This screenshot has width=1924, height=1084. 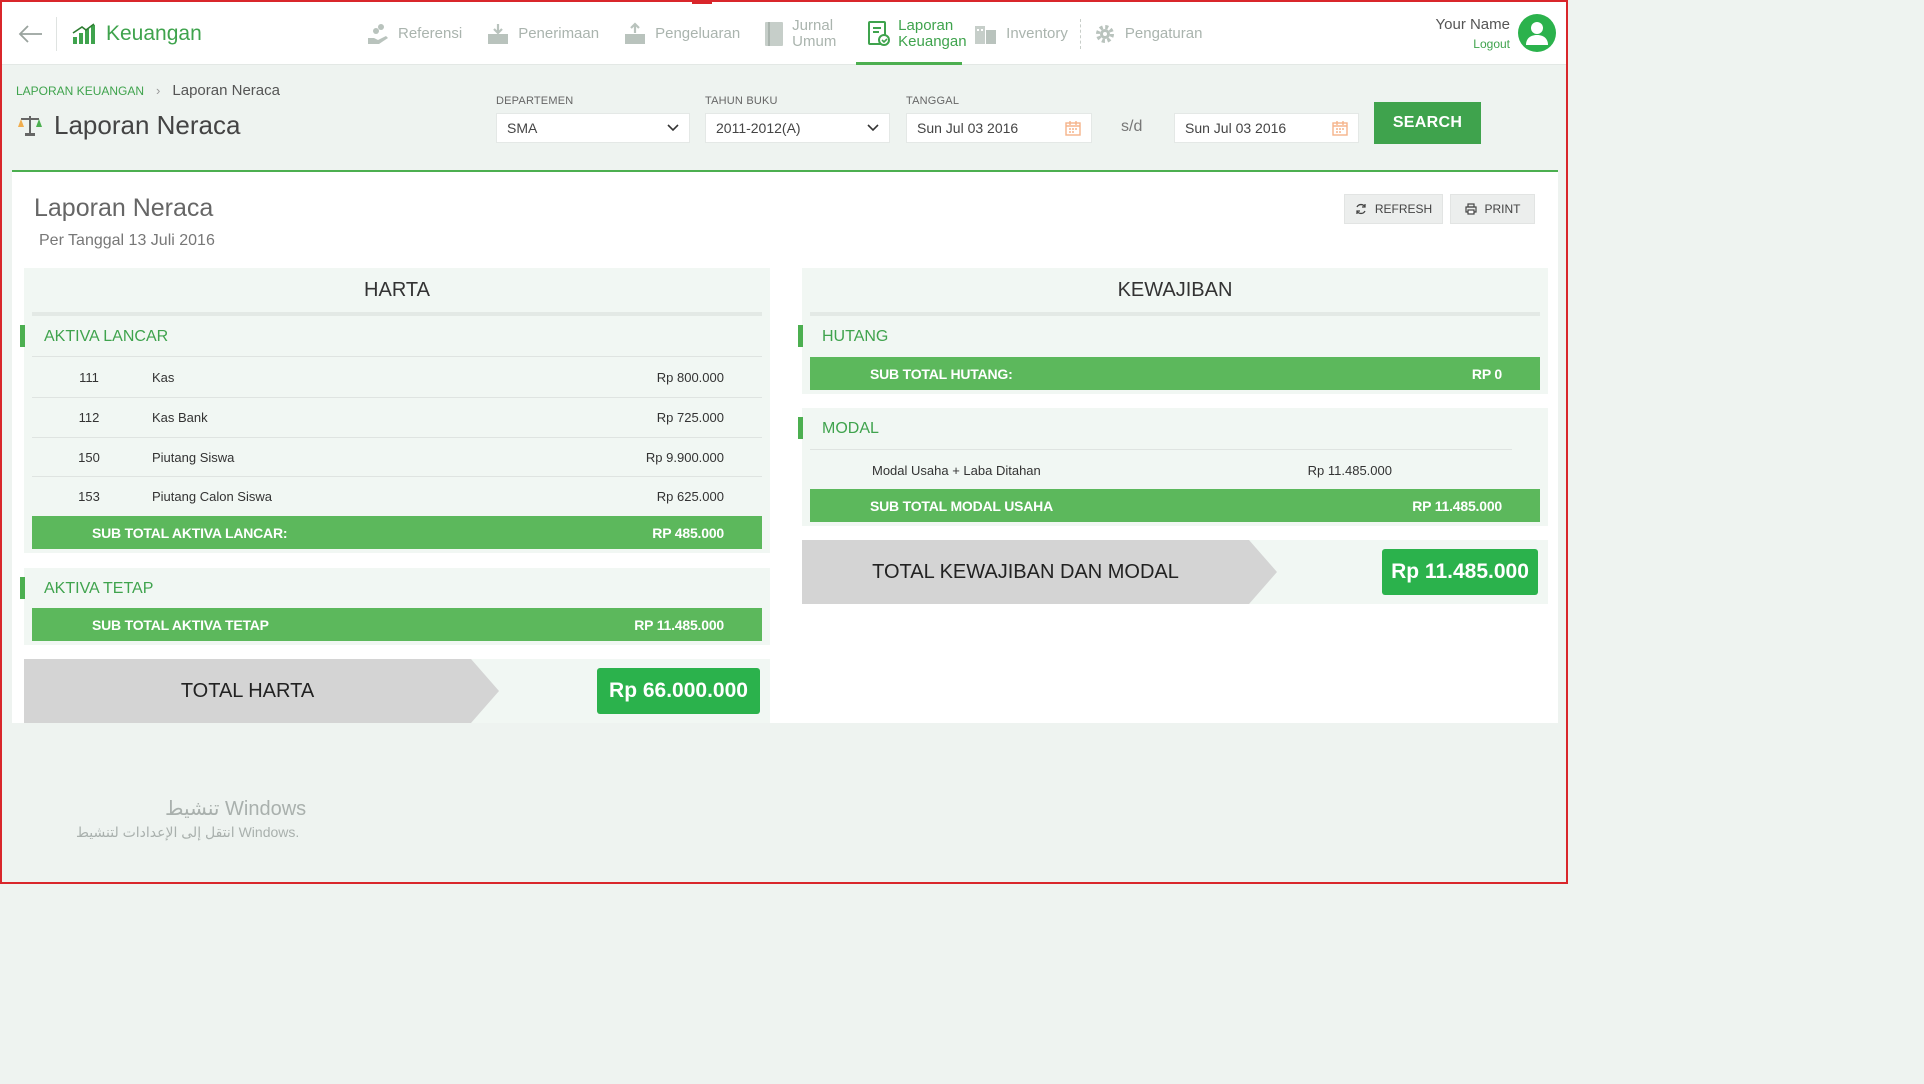 I want to click on avatar, so click(x=1537, y=33).